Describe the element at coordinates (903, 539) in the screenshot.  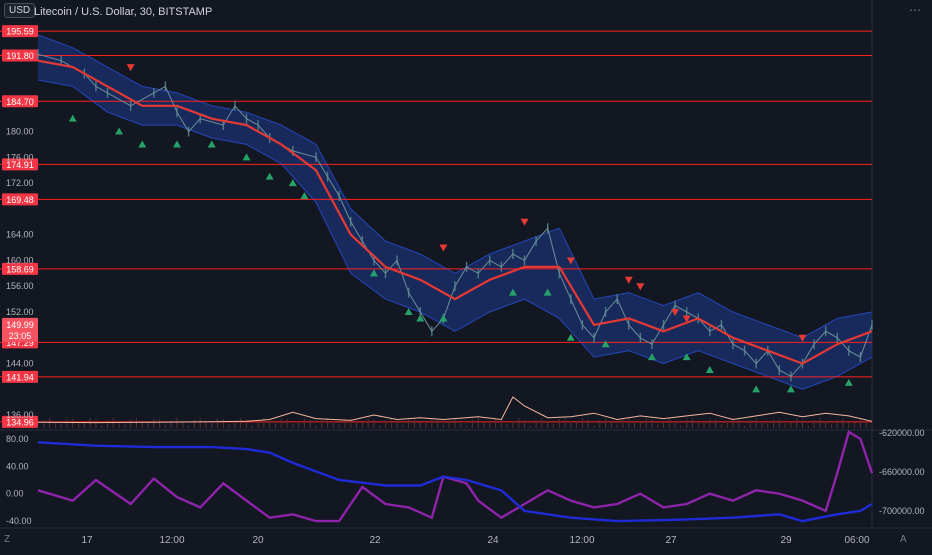
I see `auto-scale-a-button: A` at that location.